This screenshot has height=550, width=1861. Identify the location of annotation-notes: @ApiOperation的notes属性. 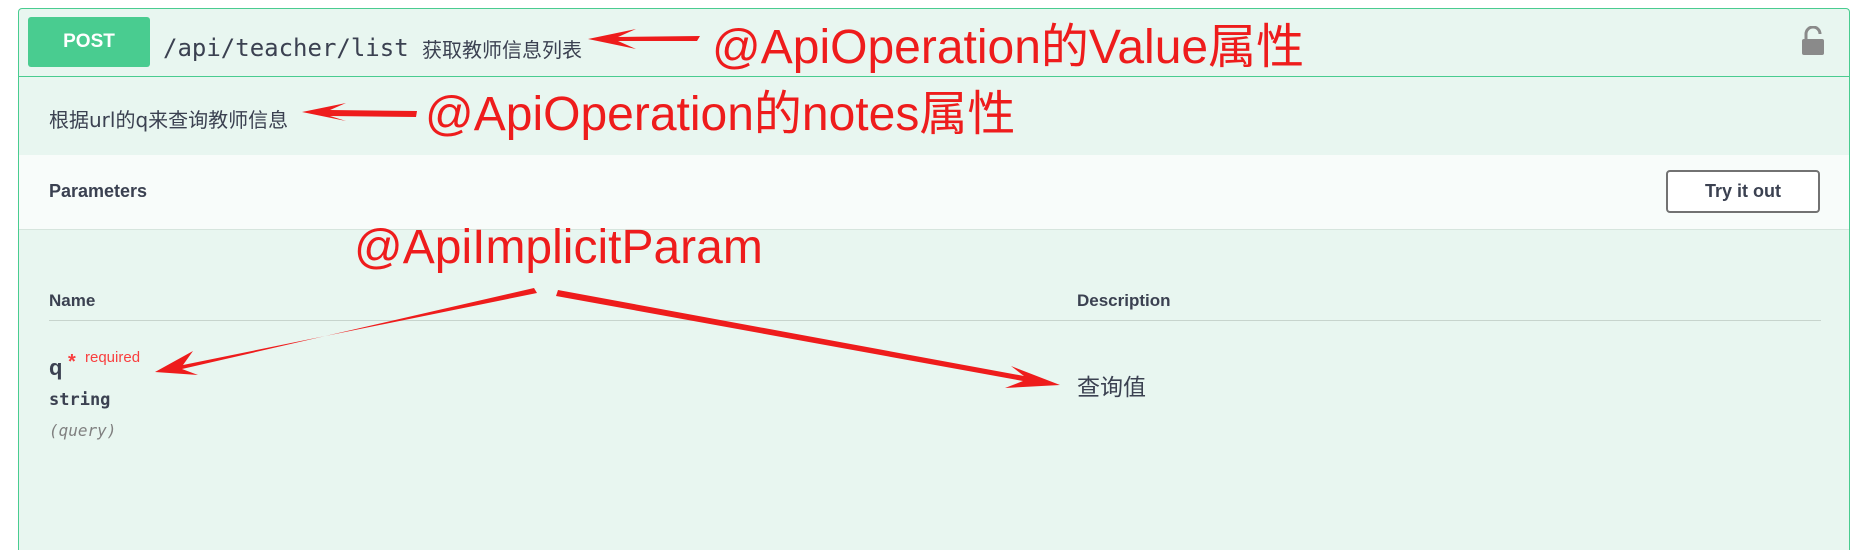
(720, 114).